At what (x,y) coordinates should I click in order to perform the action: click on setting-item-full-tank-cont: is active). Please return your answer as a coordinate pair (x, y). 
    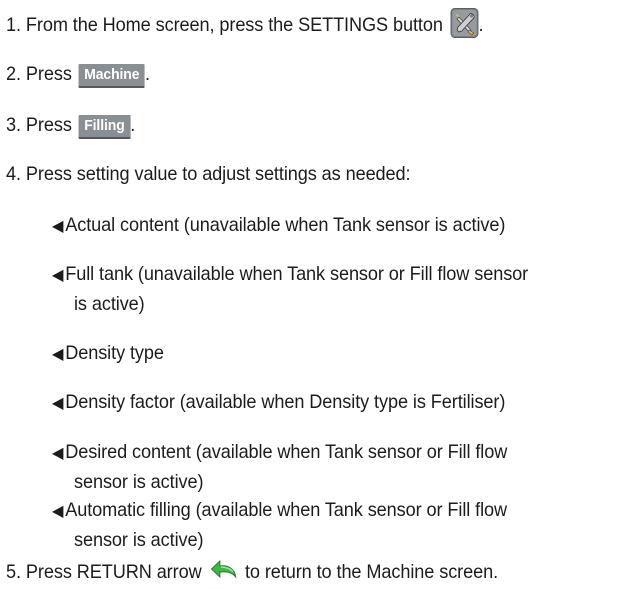
    Looking at the image, I should click on (109, 304).